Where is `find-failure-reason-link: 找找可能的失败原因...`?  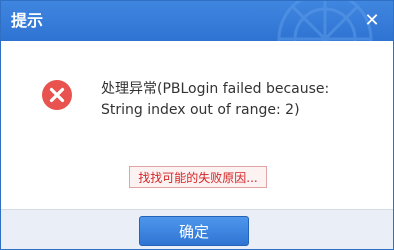
find-failure-reason-link: 找找可能的失败原因... is located at coordinates (198, 177).